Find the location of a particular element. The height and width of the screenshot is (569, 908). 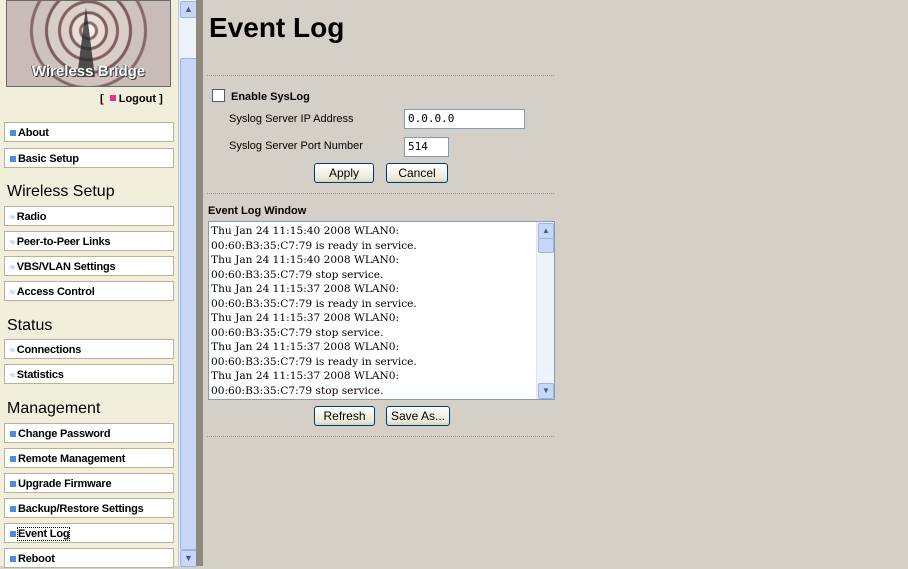

sidebar-item-backup-restore-settings: Backup/Restore Settings is located at coordinates (89, 508).